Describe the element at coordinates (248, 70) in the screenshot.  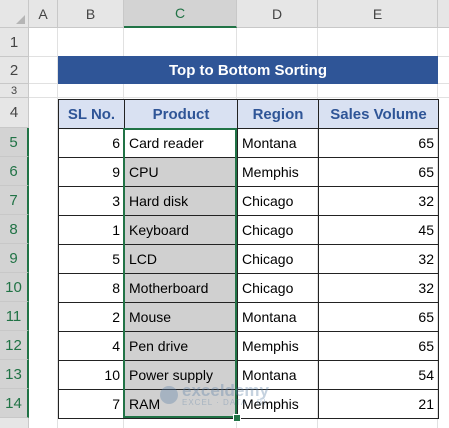
I see `sheet-title: Top to Bottom Sorting` at that location.